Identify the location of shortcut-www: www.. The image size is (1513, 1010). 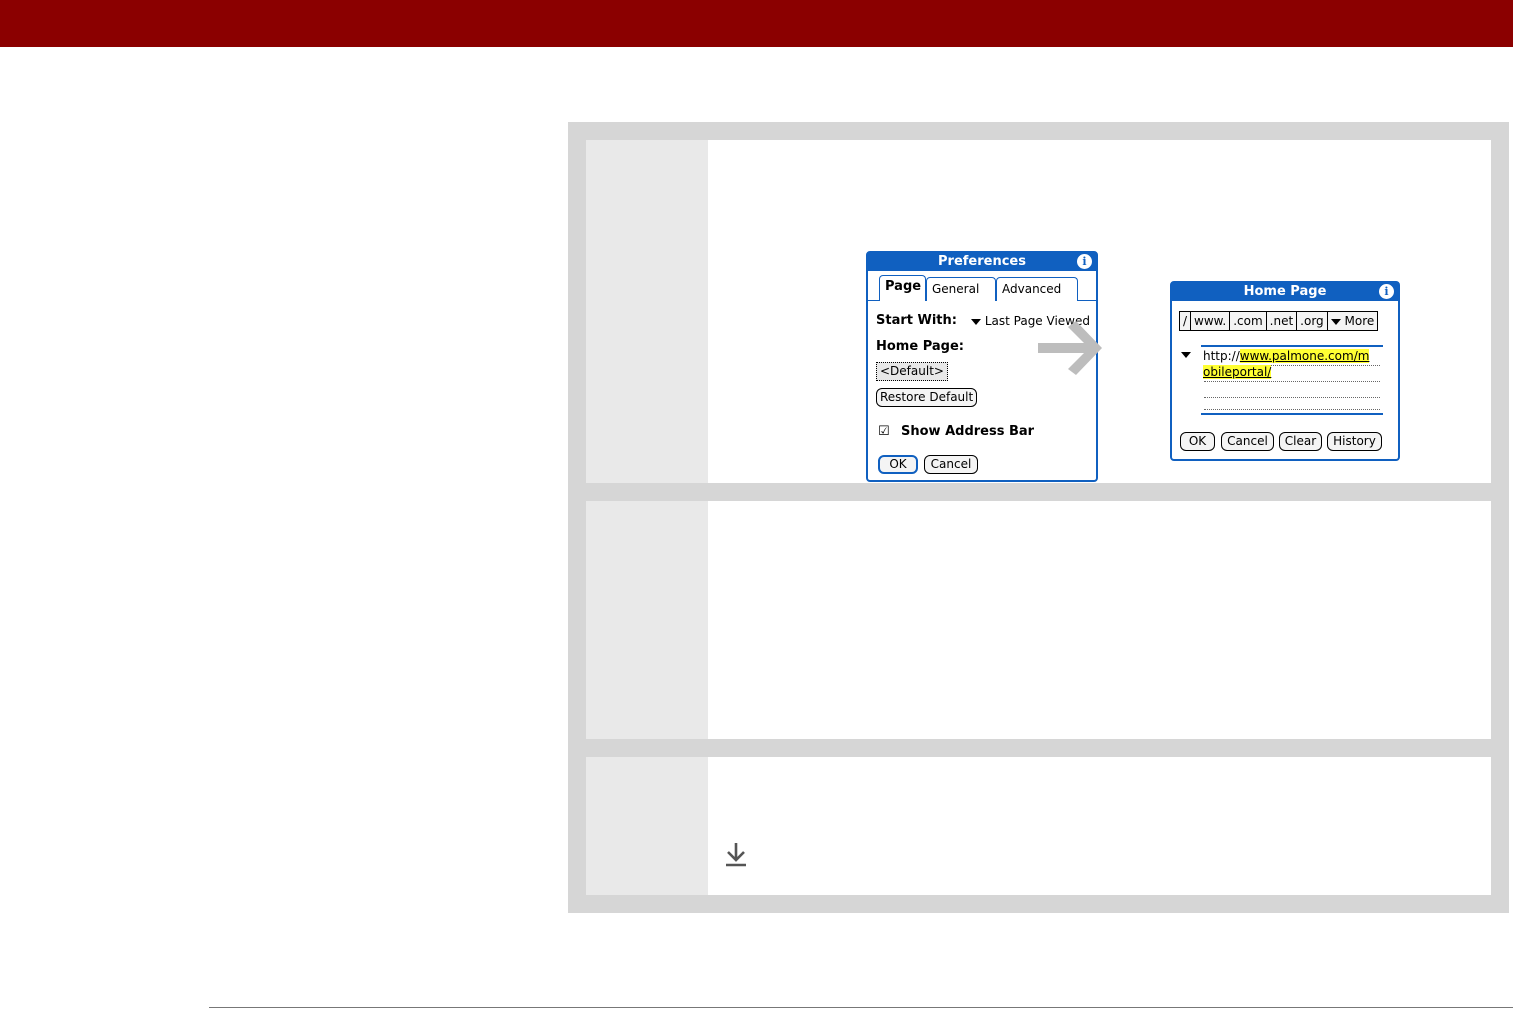
(1211, 321).